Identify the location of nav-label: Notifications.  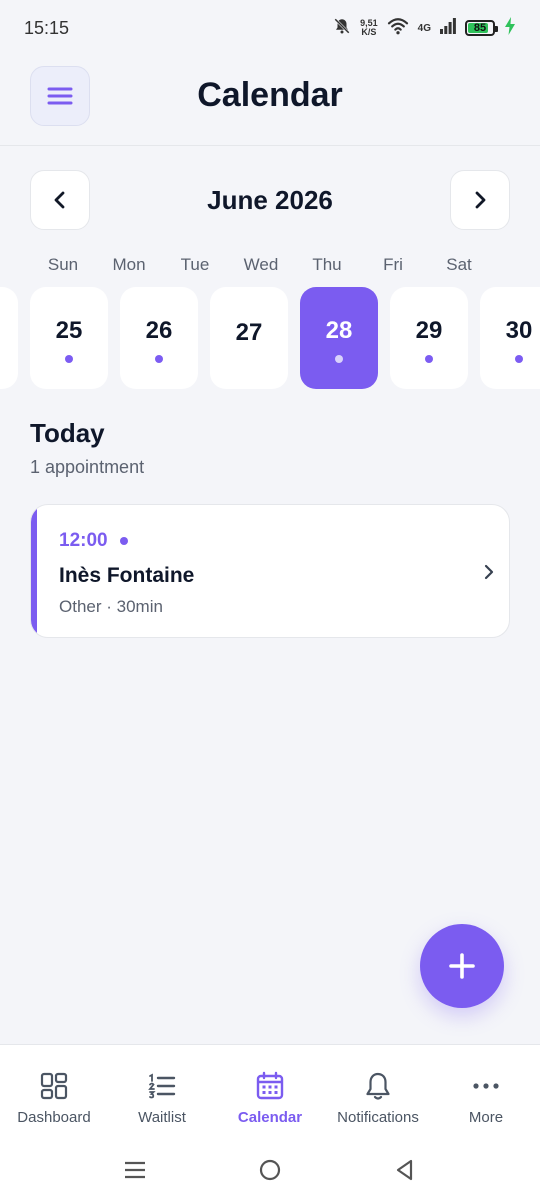
(378, 1117).